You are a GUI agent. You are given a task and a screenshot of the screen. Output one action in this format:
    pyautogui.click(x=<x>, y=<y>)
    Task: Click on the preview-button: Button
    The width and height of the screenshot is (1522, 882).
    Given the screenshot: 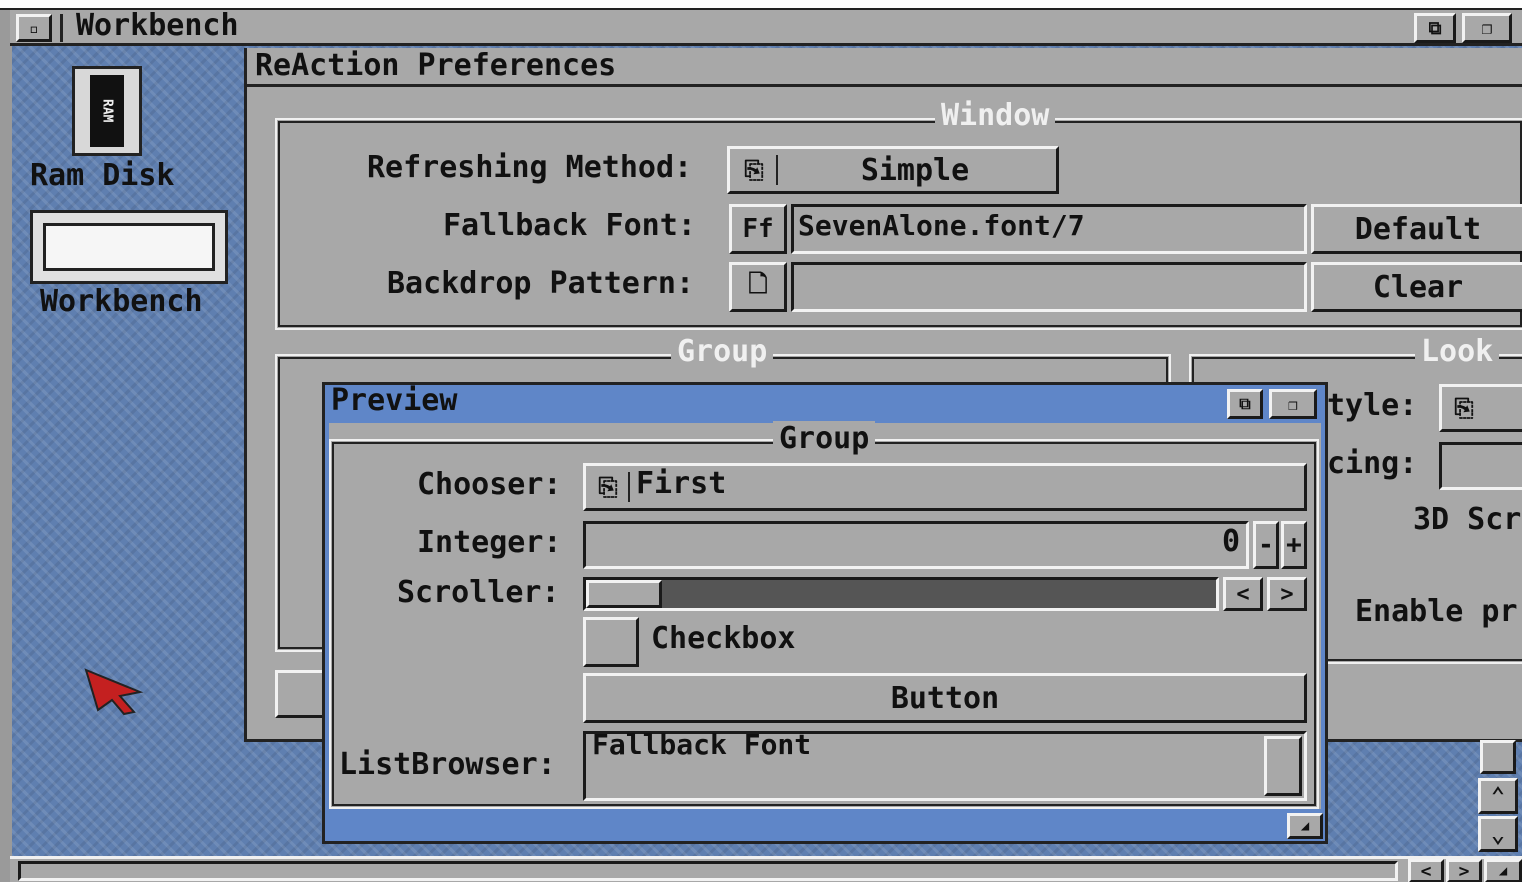 What is the action you would take?
    pyautogui.click(x=945, y=698)
    